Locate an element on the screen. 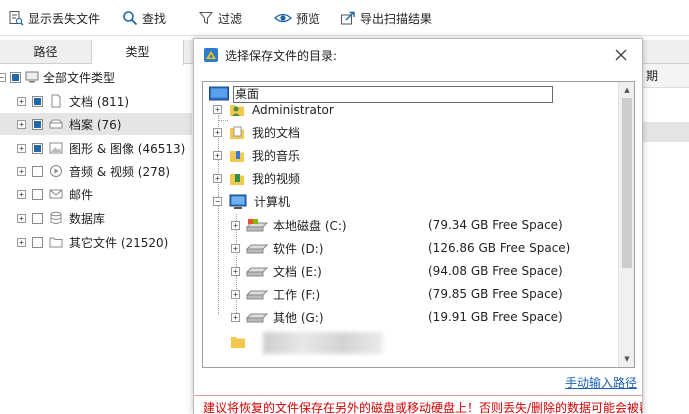 The image size is (689, 414). vertical-scrollbar: ▲ ▼ is located at coordinates (626, 224).